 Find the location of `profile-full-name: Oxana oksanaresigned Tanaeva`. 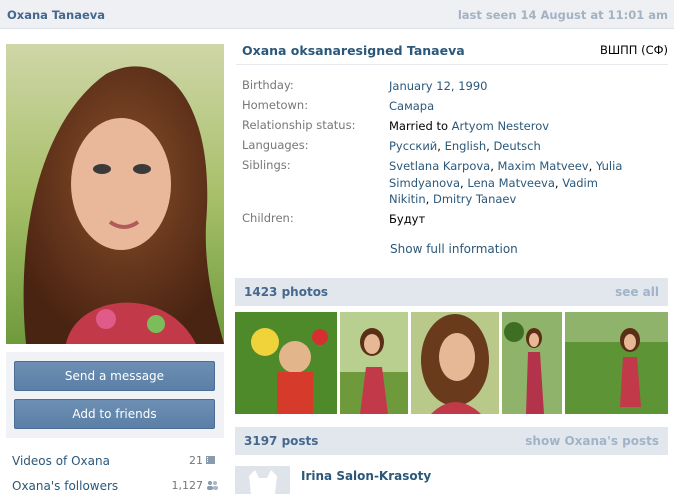

profile-full-name: Oxana oksanaresigned Tanaeva is located at coordinates (353, 50).